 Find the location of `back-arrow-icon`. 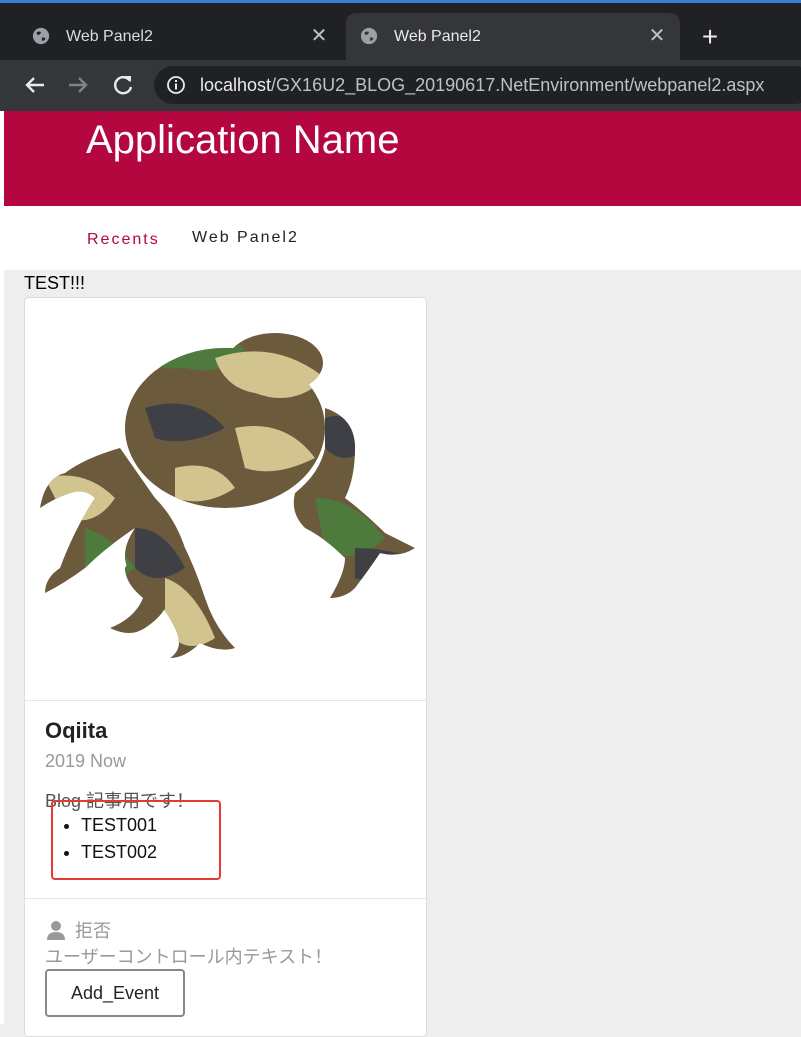

back-arrow-icon is located at coordinates (35, 85).